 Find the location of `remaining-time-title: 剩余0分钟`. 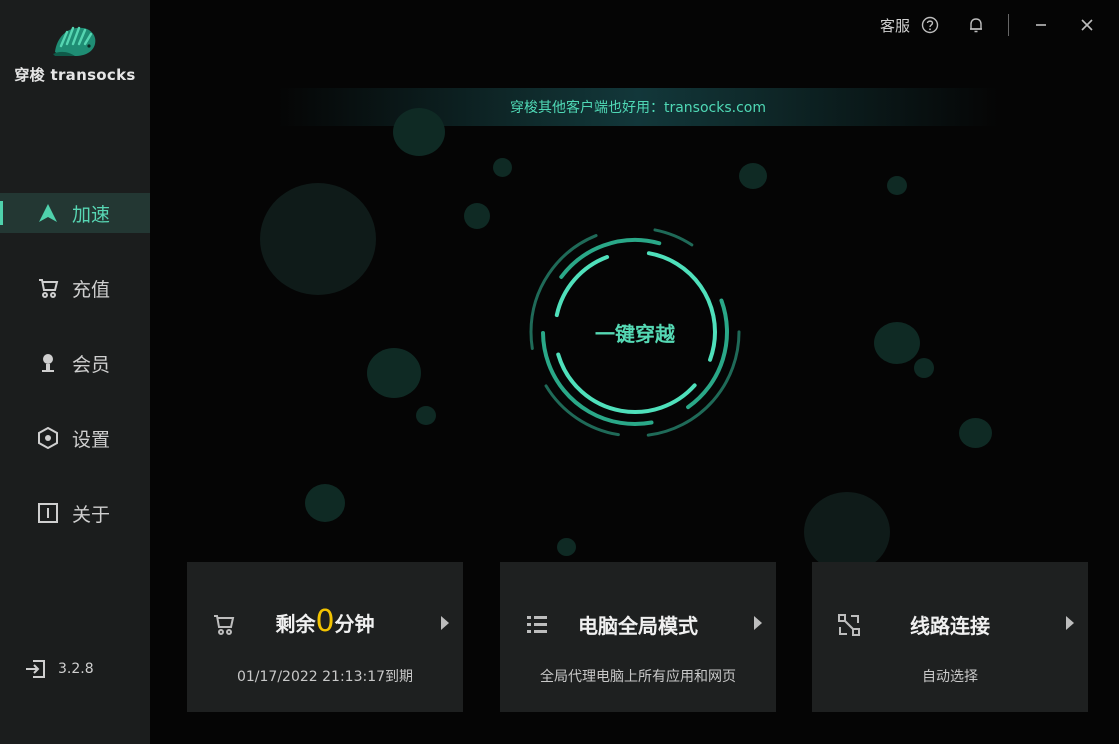

remaining-time-title: 剩余0分钟 is located at coordinates (325, 621).